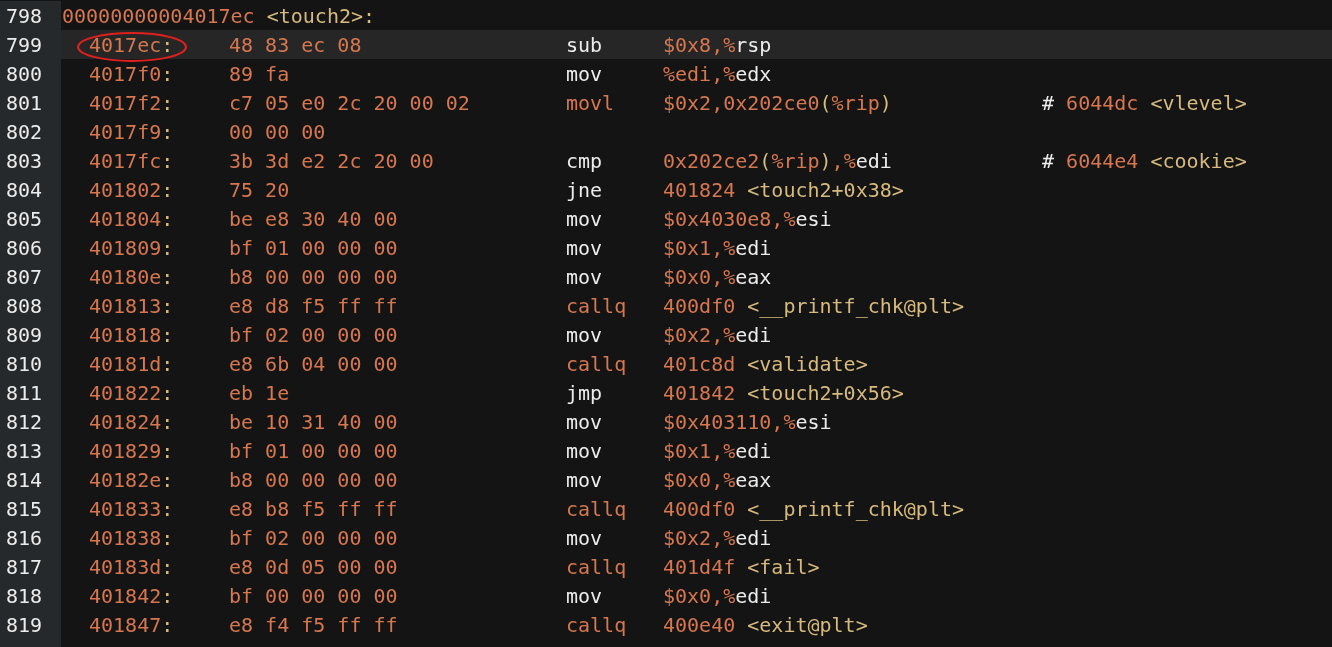 The height and width of the screenshot is (647, 1332). What do you see at coordinates (24, 624) in the screenshot?
I see `line-number: 819` at bounding box center [24, 624].